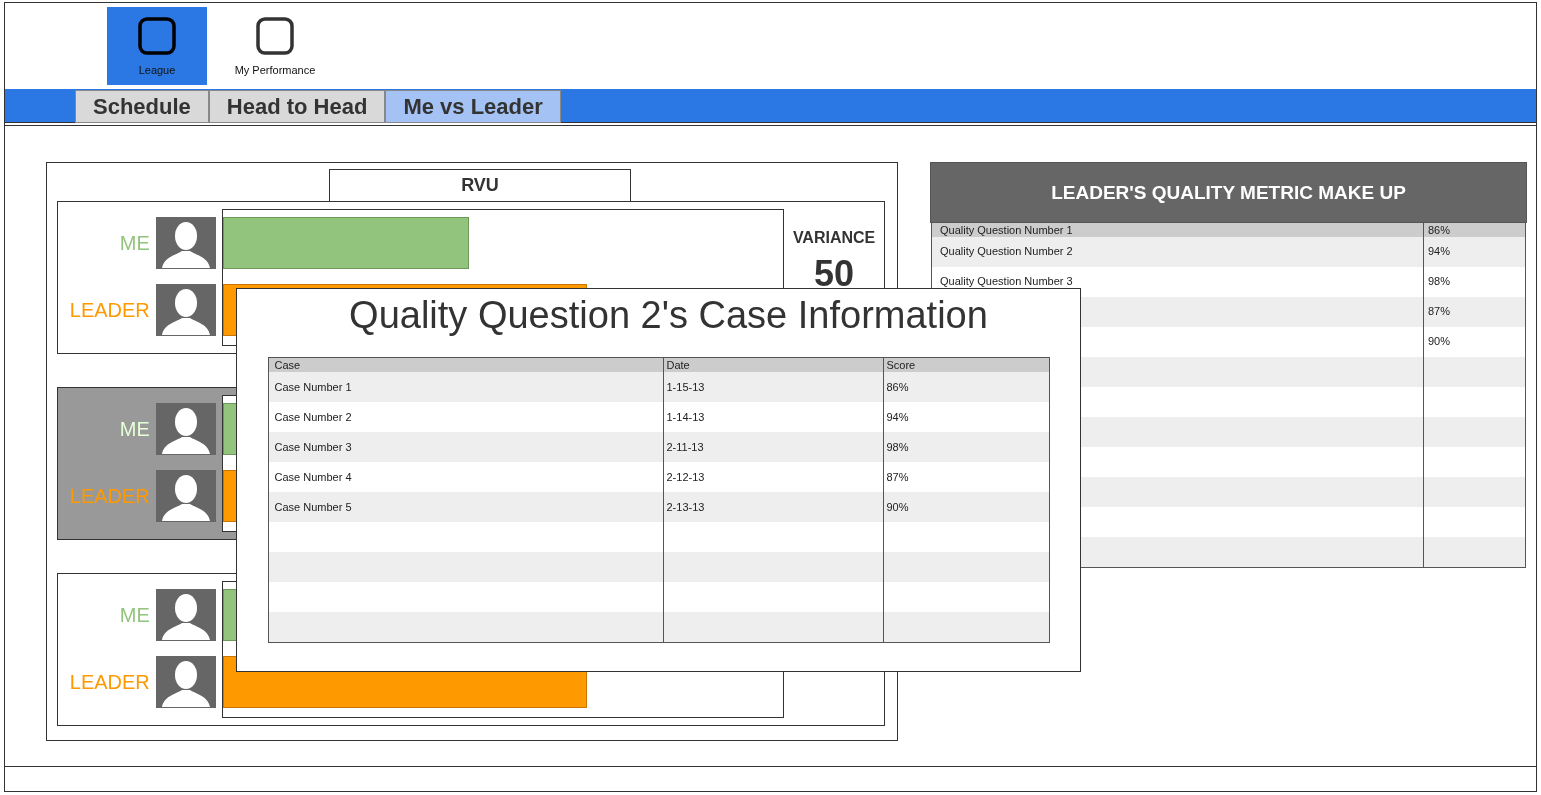  What do you see at coordinates (1006, 281) in the screenshot?
I see `question-text: Quality Question Number 3` at bounding box center [1006, 281].